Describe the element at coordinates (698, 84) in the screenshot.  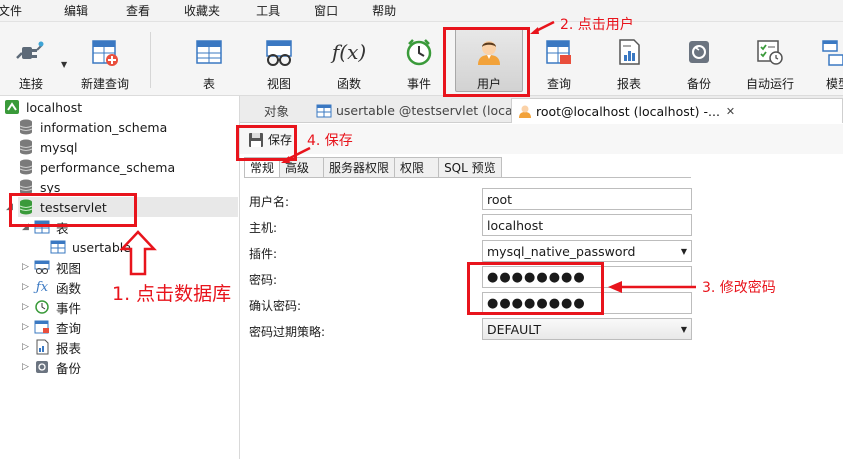
I see `backup-label: 备份` at that location.